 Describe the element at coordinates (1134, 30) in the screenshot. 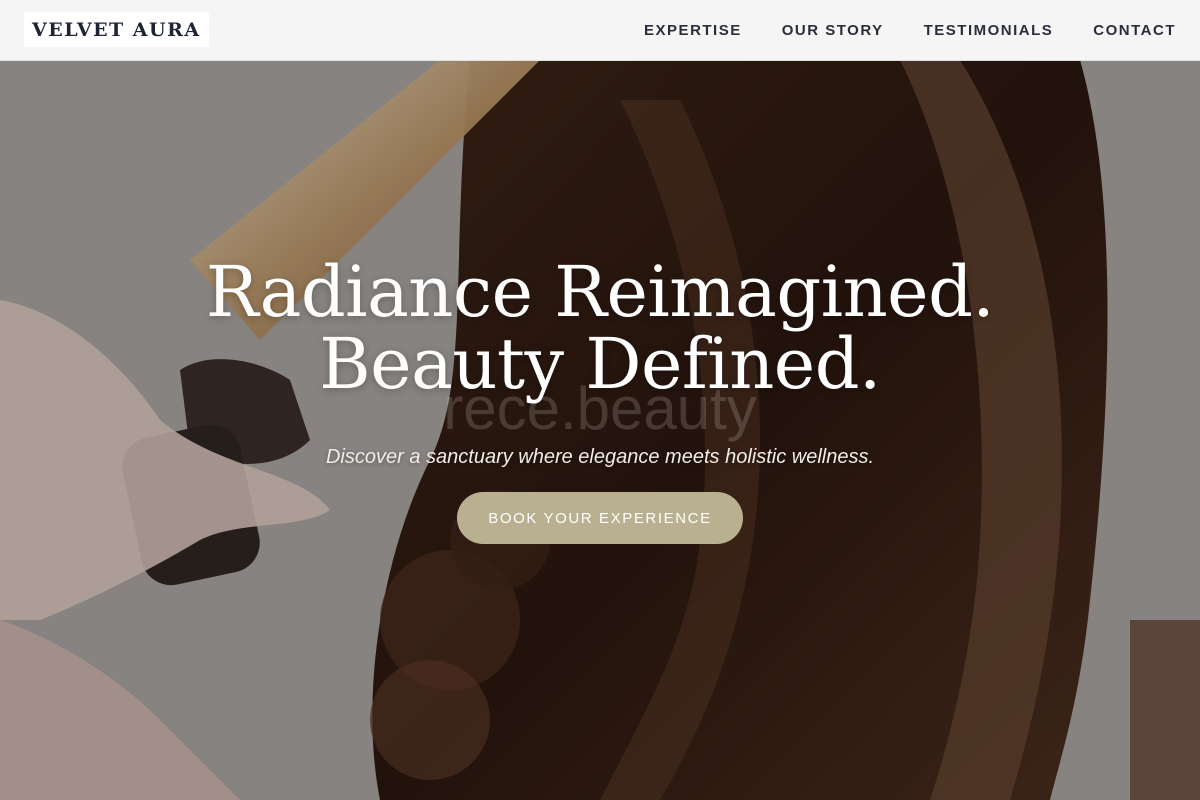

I see `nav-link-contact: CONTACT` at that location.